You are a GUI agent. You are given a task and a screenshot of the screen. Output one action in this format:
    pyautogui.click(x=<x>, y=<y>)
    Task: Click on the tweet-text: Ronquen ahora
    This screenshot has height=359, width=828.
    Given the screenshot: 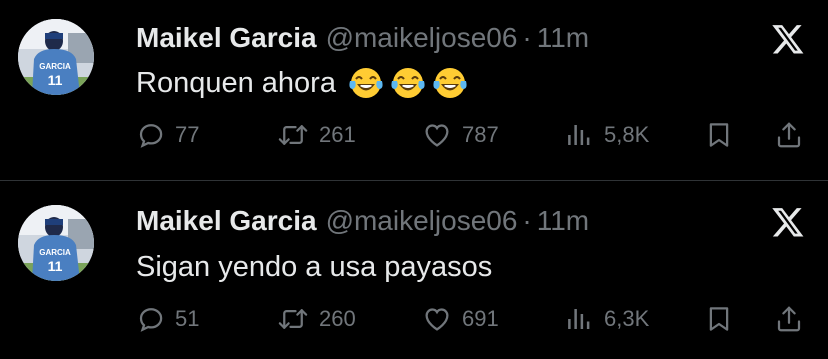 What is the action you would take?
    pyautogui.click(x=302, y=83)
    